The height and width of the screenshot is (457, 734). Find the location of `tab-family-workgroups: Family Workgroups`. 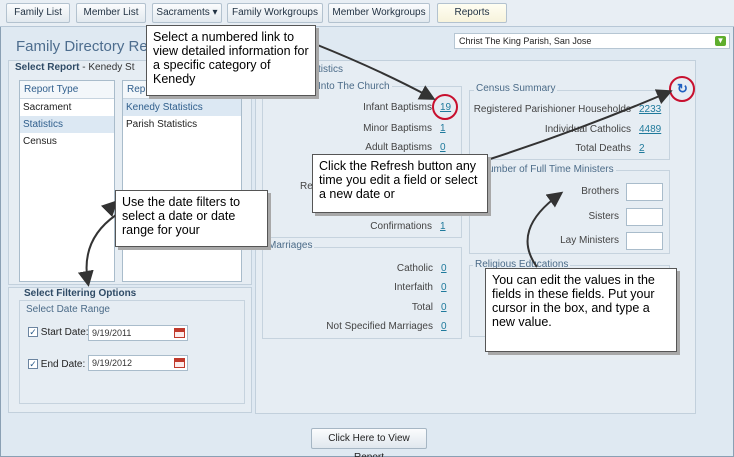

tab-family-workgroups: Family Workgroups is located at coordinates (275, 13).